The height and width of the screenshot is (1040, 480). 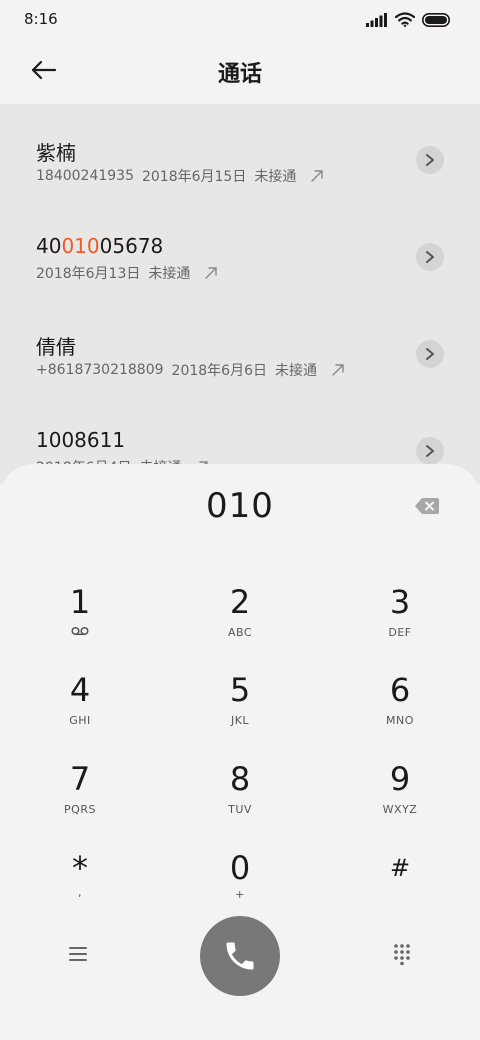 I want to click on name-part: 05678, so click(x=131, y=246).